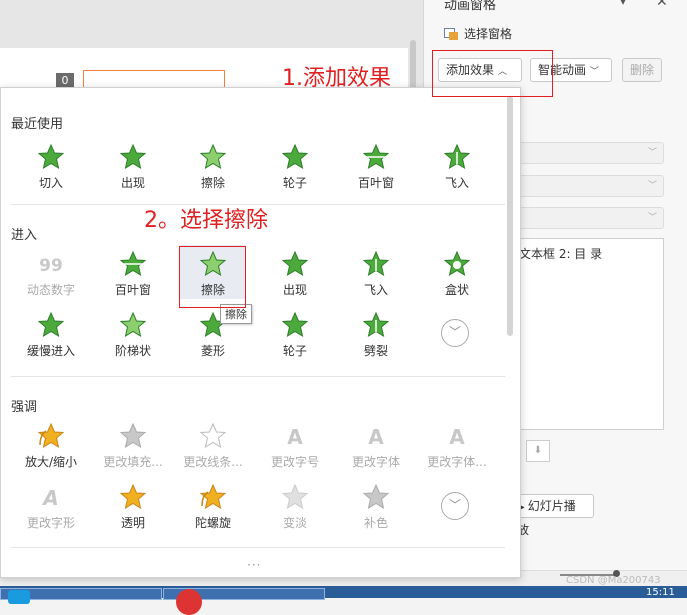 This screenshot has height=615, width=687. What do you see at coordinates (294, 523) in the screenshot?
I see `effect-label: 变淡` at bounding box center [294, 523].